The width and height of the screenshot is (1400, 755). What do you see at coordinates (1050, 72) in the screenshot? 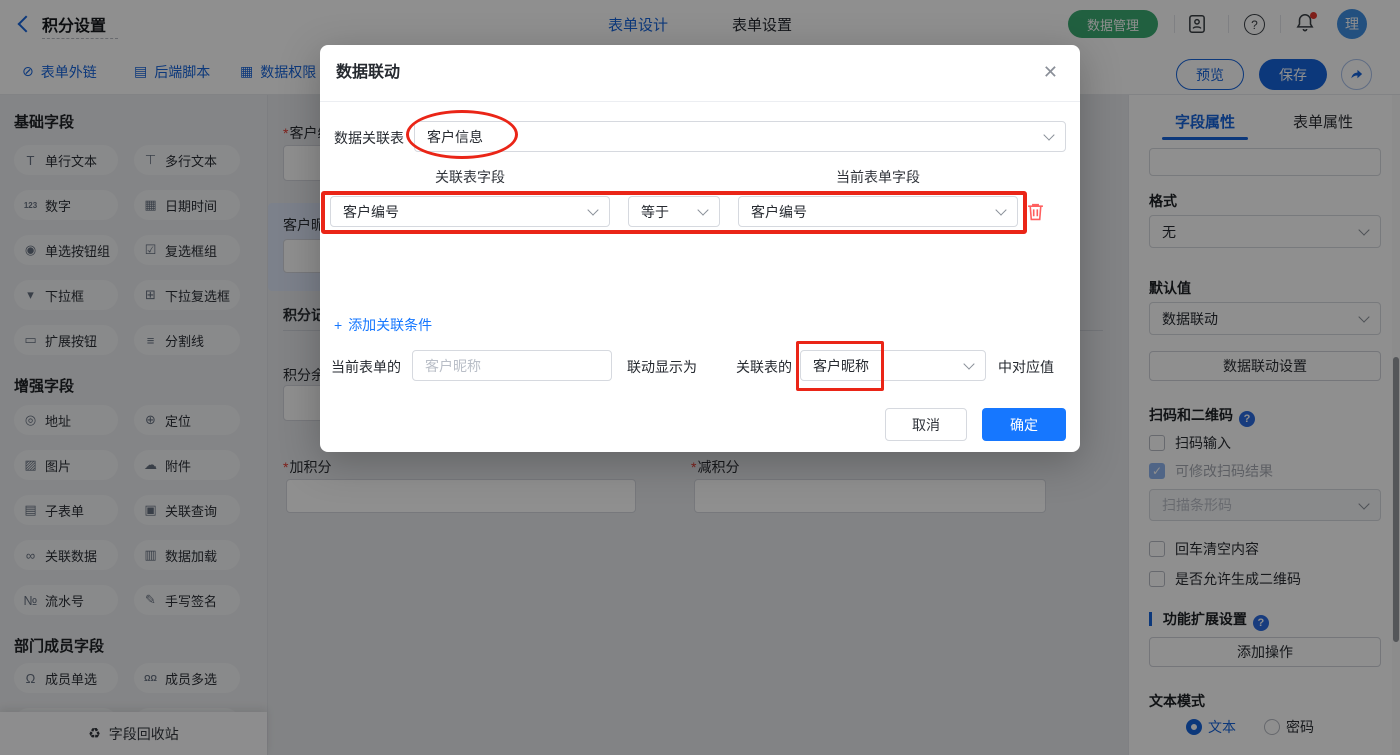
I see `close-icon: ✕` at bounding box center [1050, 72].